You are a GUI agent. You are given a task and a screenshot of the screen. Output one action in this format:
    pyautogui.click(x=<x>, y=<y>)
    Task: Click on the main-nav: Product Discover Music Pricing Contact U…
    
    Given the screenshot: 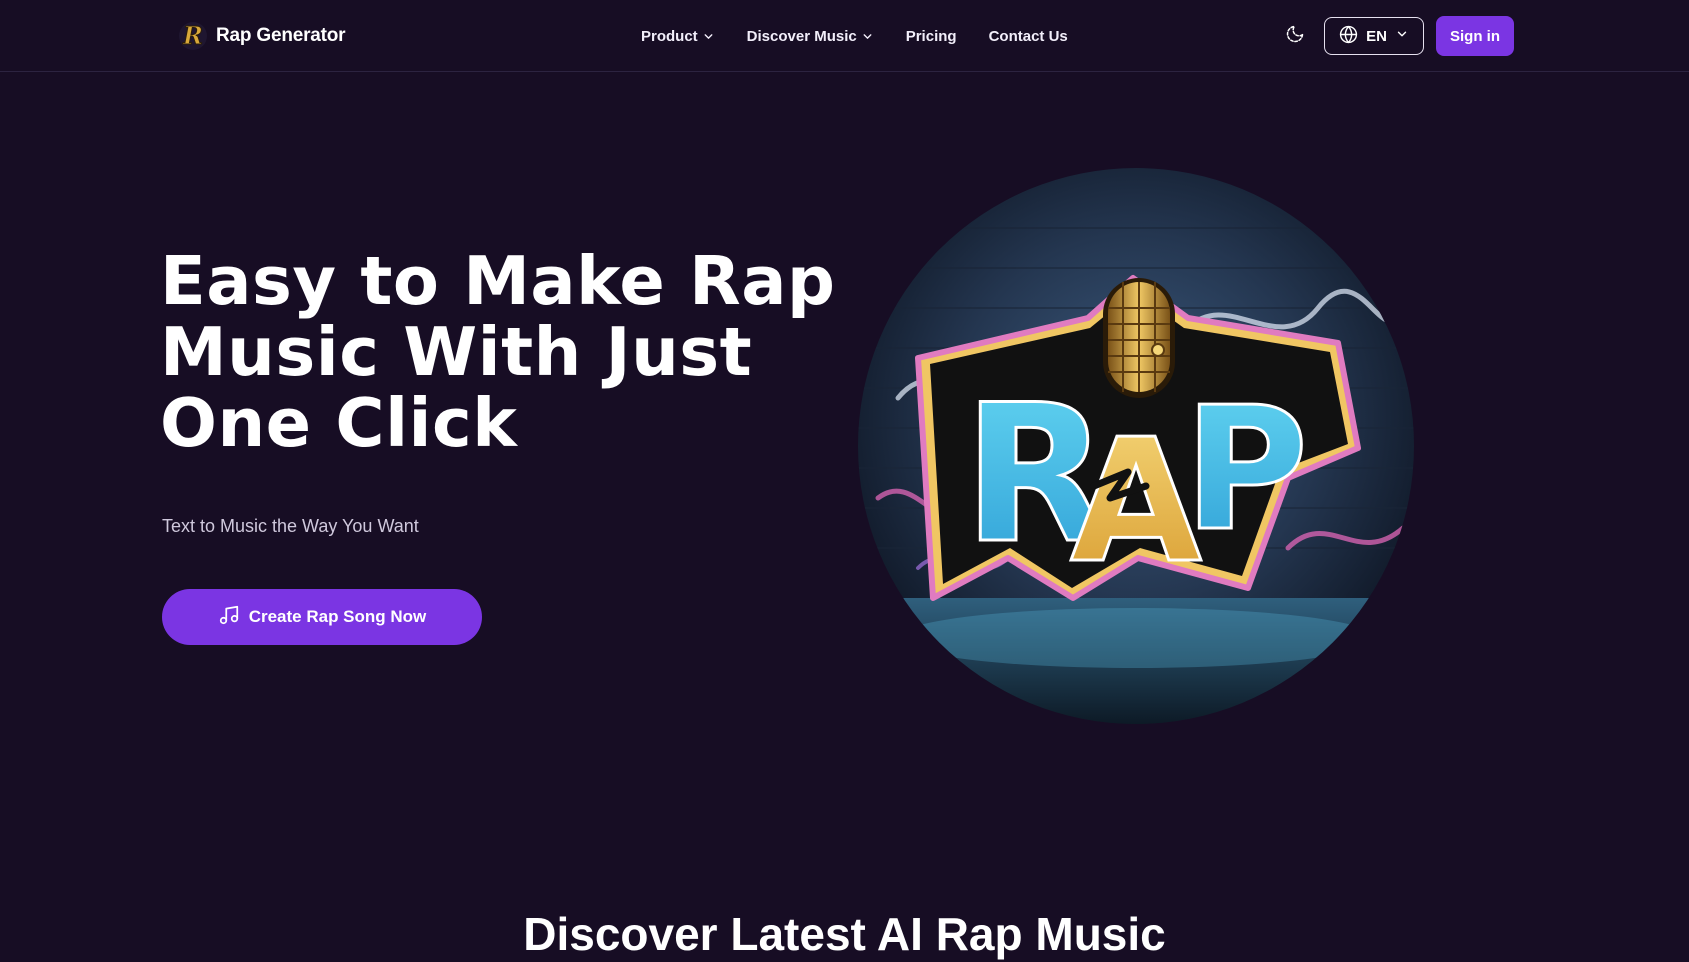 What is the action you would take?
    pyautogui.click(x=854, y=36)
    